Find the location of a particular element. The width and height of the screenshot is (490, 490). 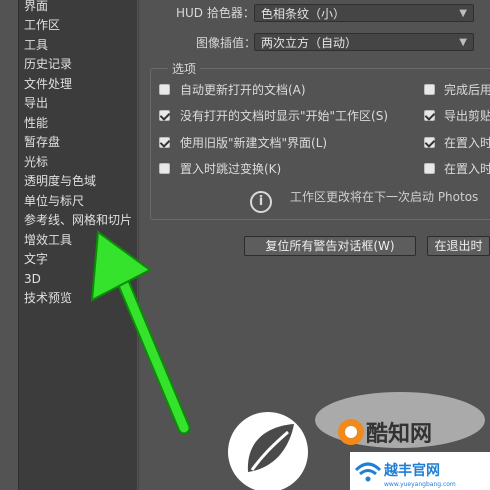

legacy-new-document-label: 使用旧版"新建文档"界面(L) is located at coordinates (254, 143).